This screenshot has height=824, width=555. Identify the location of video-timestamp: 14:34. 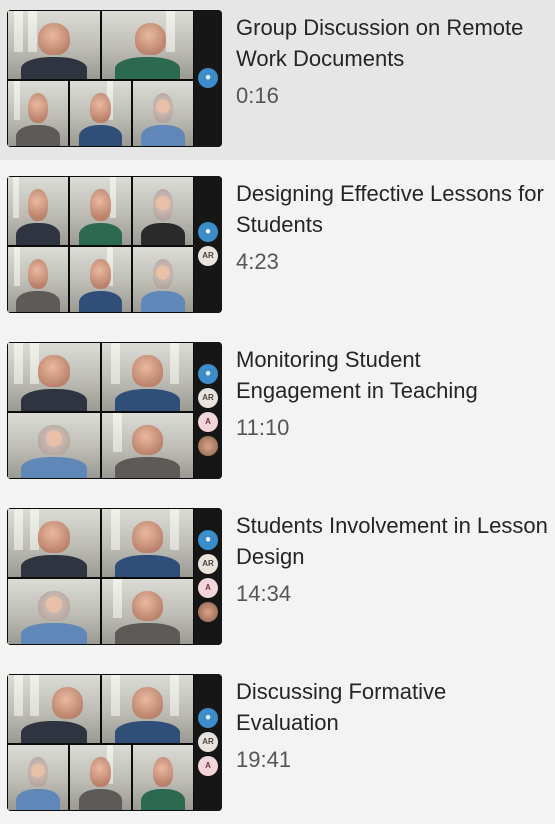
(264, 593).